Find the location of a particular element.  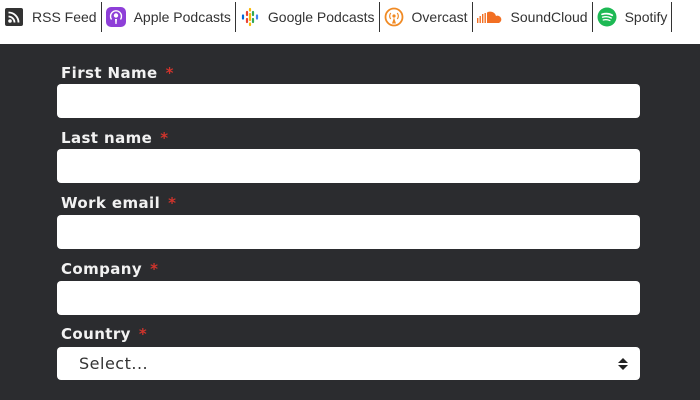

google-podcasts-link: Google Podcasts is located at coordinates (308, 17).